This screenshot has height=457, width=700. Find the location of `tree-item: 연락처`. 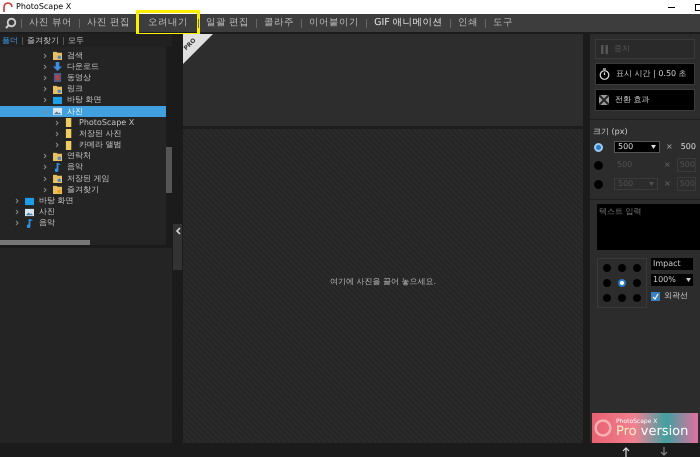

tree-item: 연락처 is located at coordinates (83, 156).